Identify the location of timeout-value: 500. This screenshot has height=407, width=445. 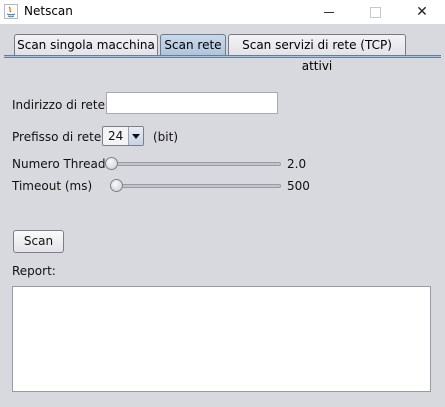
(298, 186).